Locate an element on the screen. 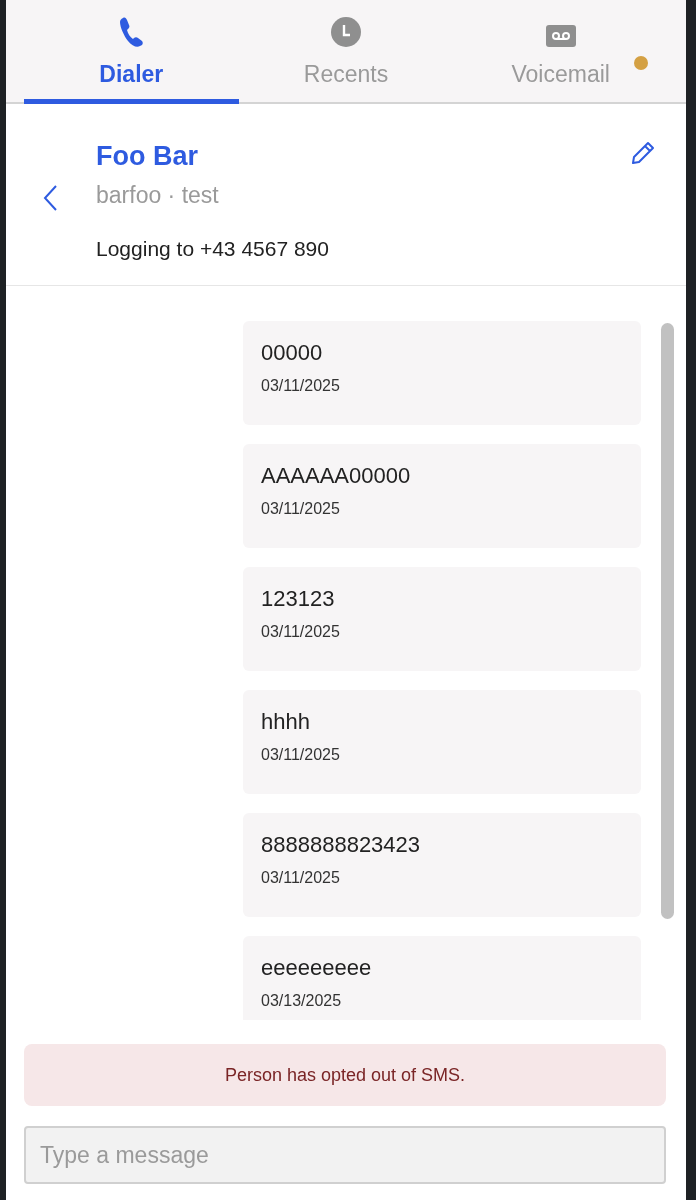 This screenshot has width=696, height=1200. clock-icon is located at coordinates (346, 31).